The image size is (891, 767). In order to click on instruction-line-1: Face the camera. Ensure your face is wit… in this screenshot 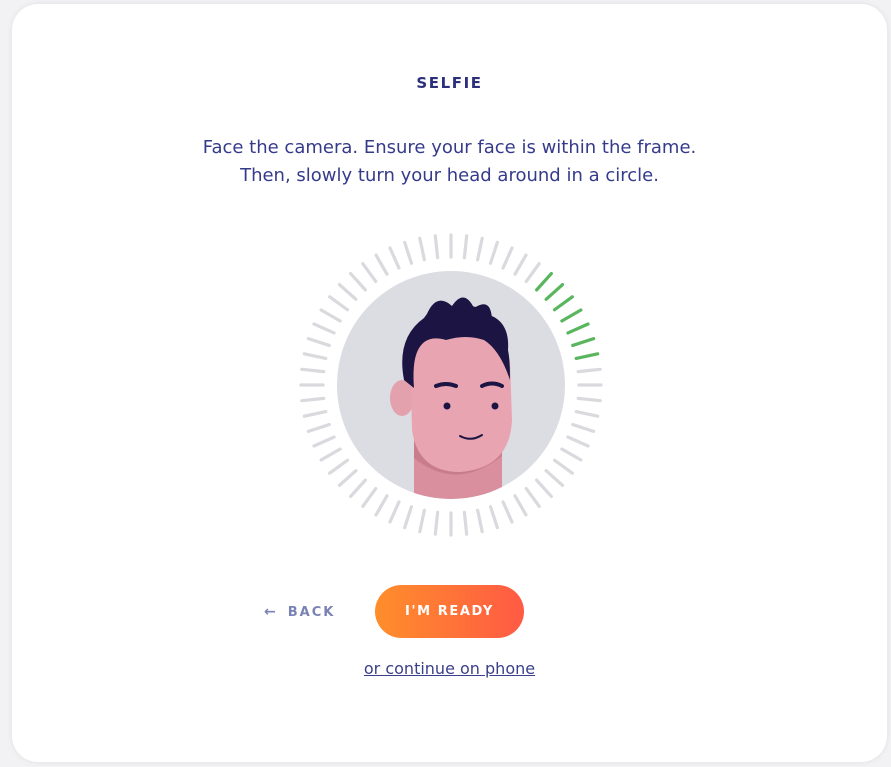, I will do `click(449, 147)`.